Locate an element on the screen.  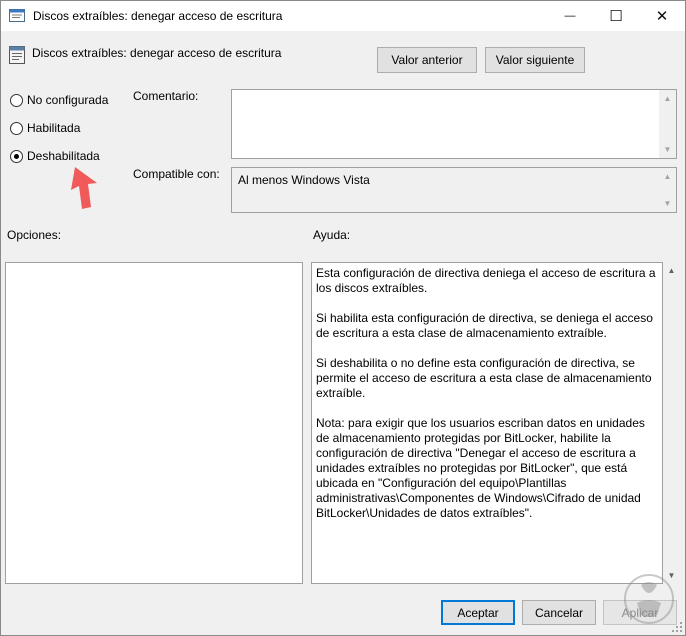
previous-setting-button: Valor anterior is located at coordinates (427, 60).